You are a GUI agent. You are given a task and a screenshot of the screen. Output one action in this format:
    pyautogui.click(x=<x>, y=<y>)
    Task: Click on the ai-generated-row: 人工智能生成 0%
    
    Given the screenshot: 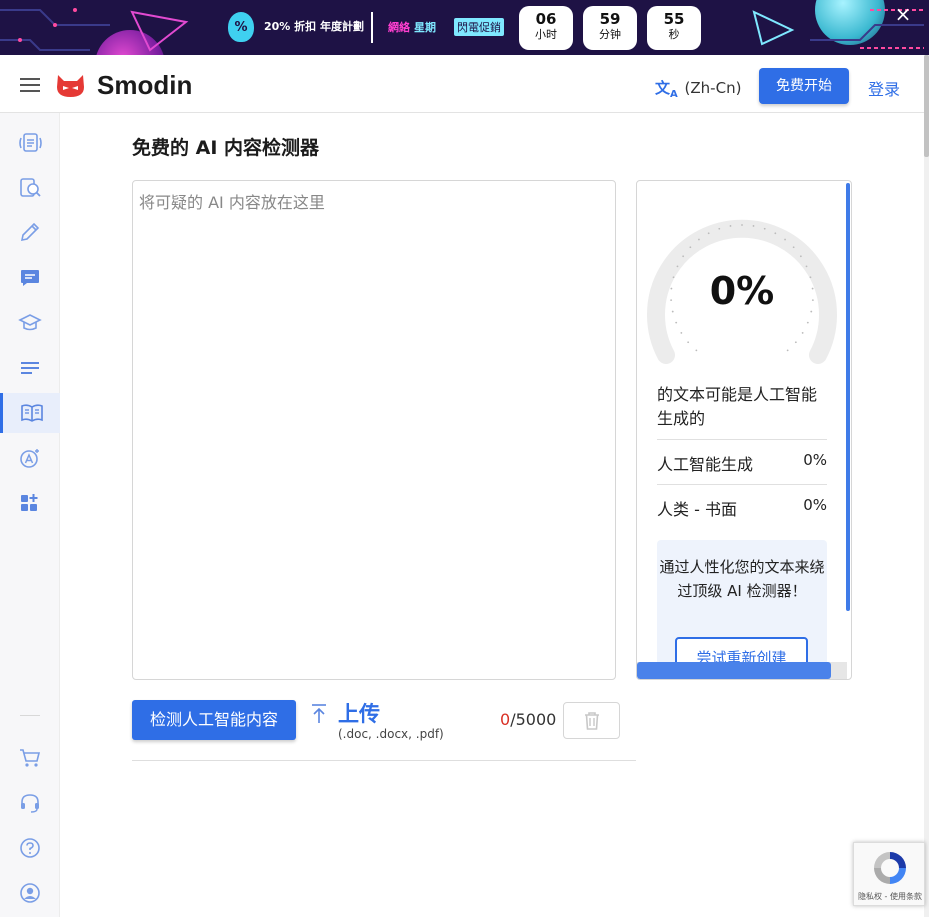 What is the action you would take?
    pyautogui.click(x=742, y=461)
    